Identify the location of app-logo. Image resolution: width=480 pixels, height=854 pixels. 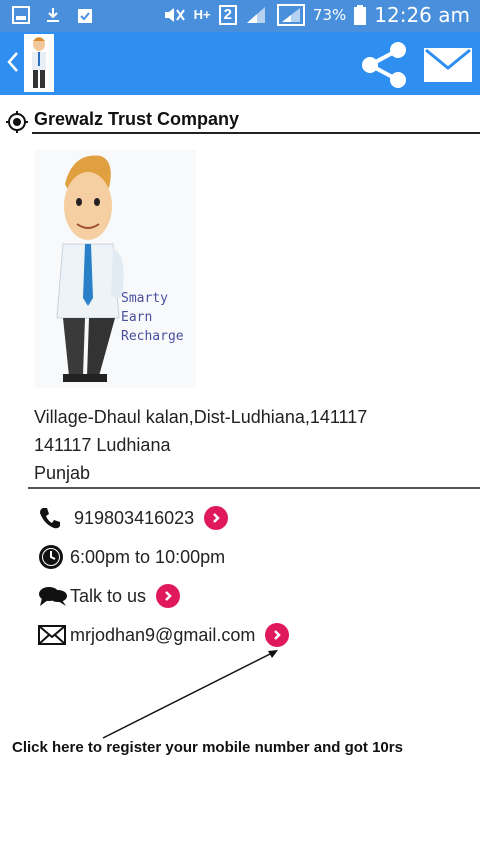
(39, 63).